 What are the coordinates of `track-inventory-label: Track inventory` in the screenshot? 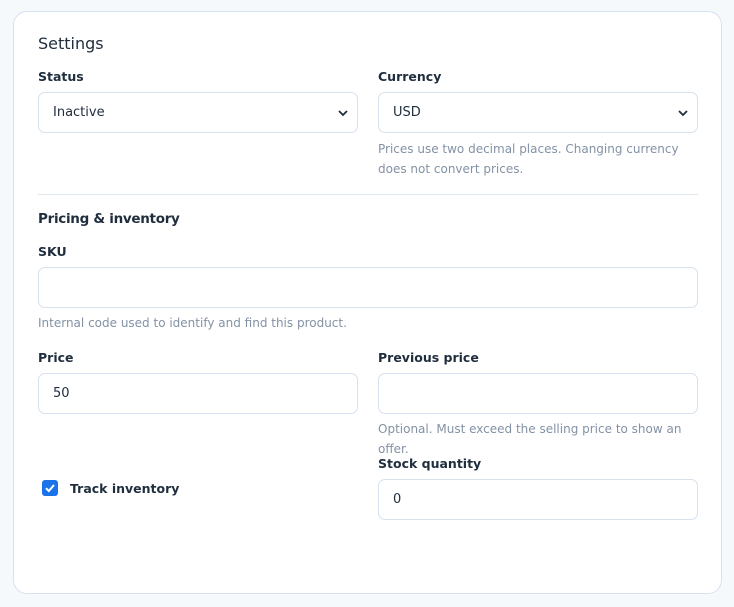 It's located at (125, 488).